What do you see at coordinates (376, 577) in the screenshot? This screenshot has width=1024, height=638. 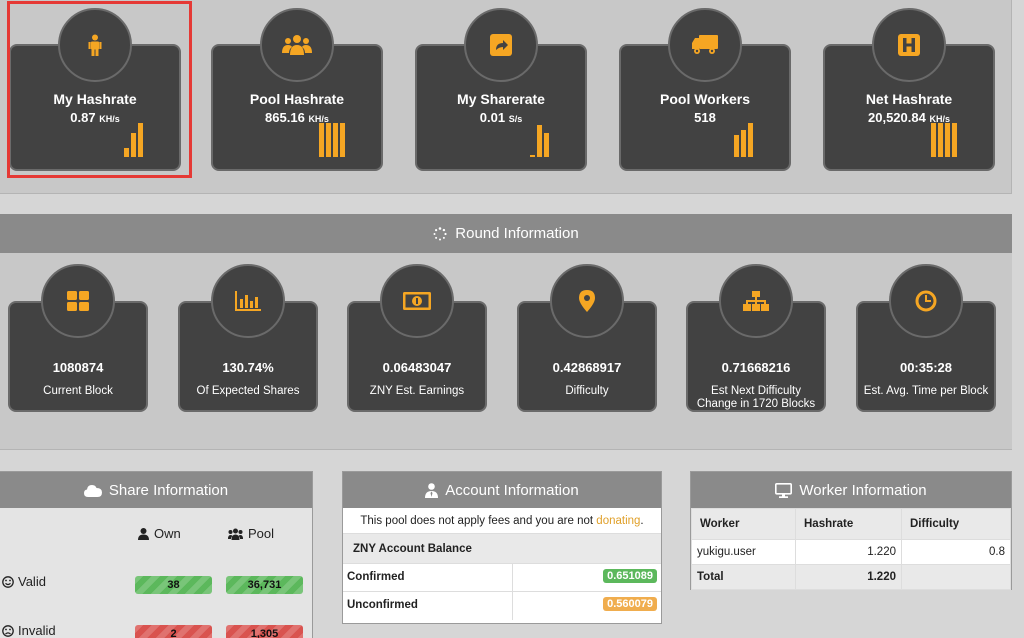 I see `confirmed-label: Confirmed` at bounding box center [376, 577].